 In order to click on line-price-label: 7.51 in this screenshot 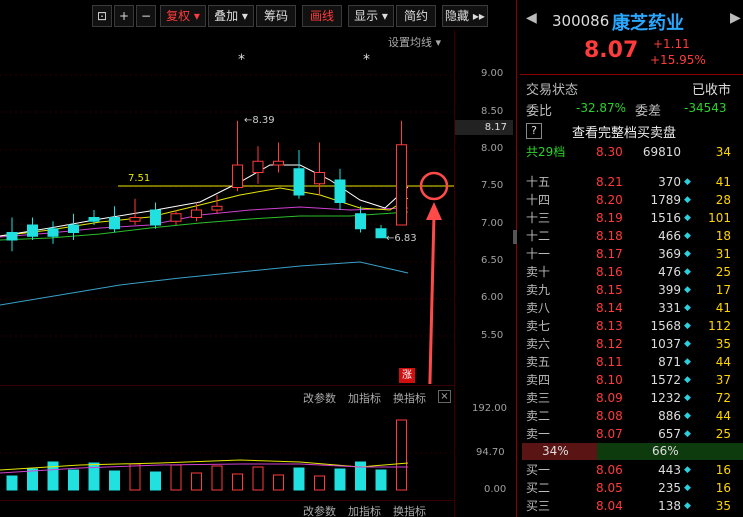, I will do `click(139, 178)`.